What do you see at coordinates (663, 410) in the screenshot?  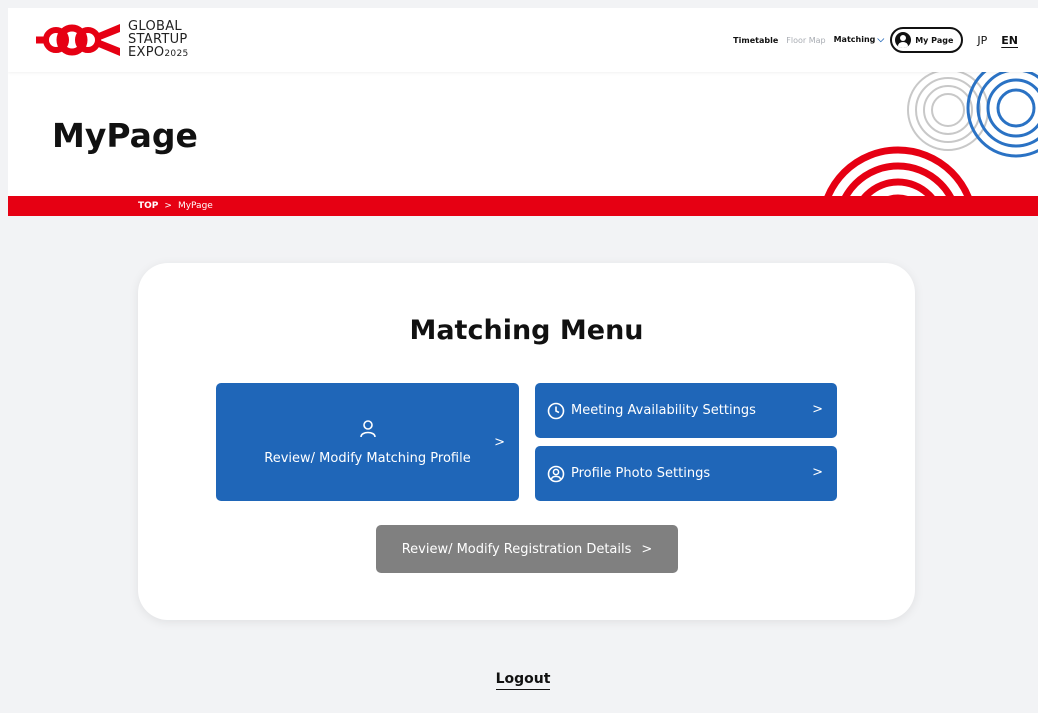 I see `availability-button-label: Meeting Availability Settings` at bounding box center [663, 410].